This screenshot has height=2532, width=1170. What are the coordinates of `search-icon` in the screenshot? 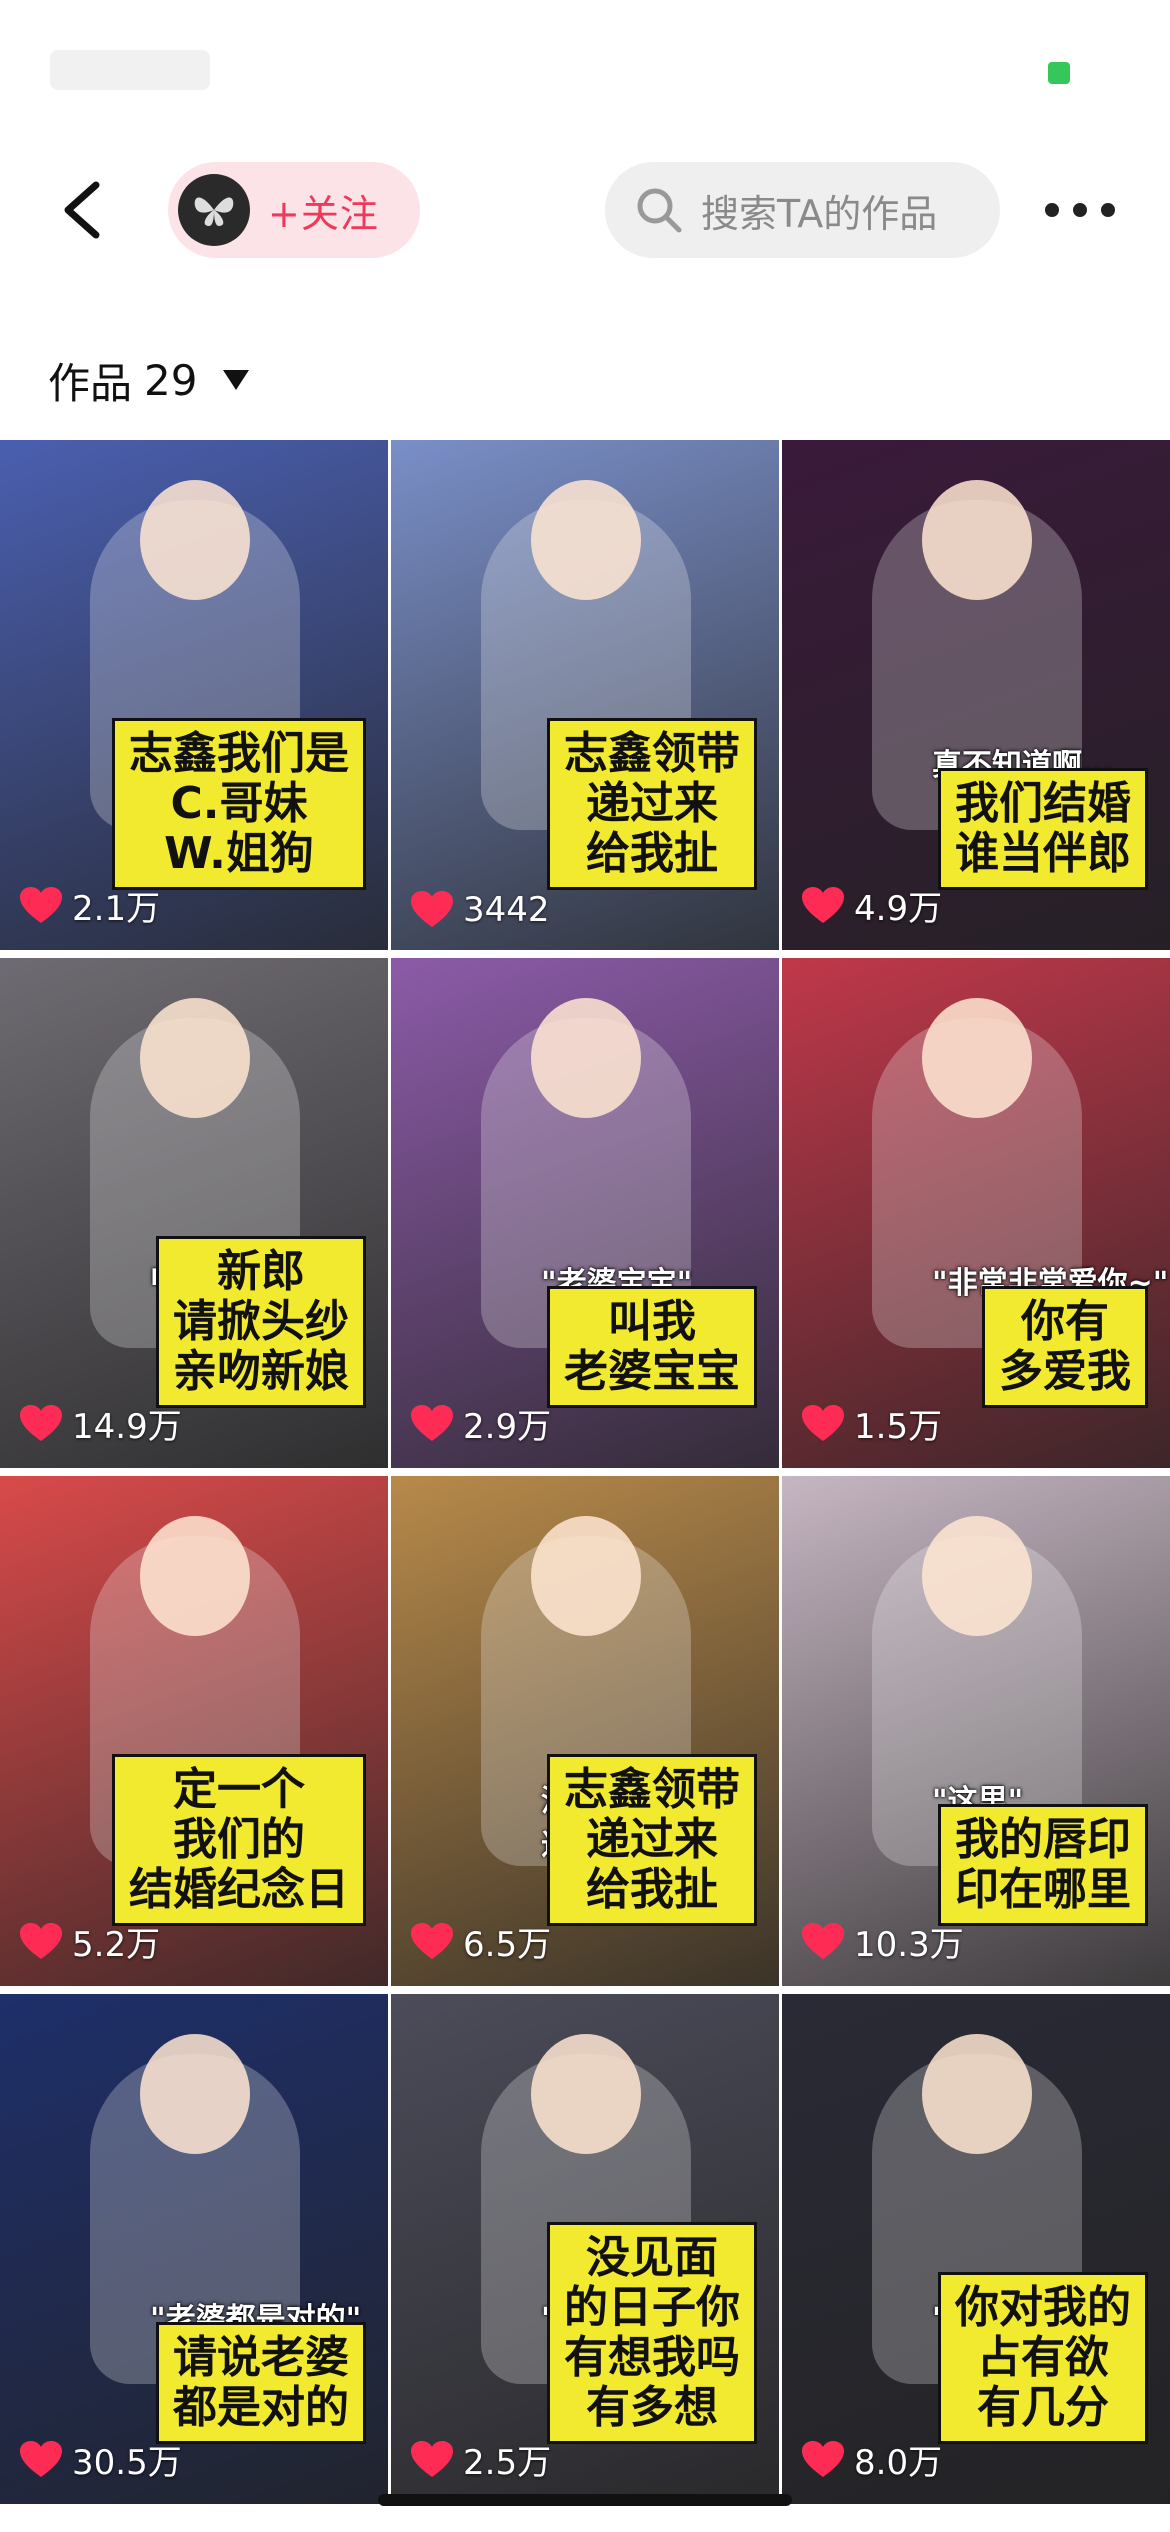 It's located at (659, 210).